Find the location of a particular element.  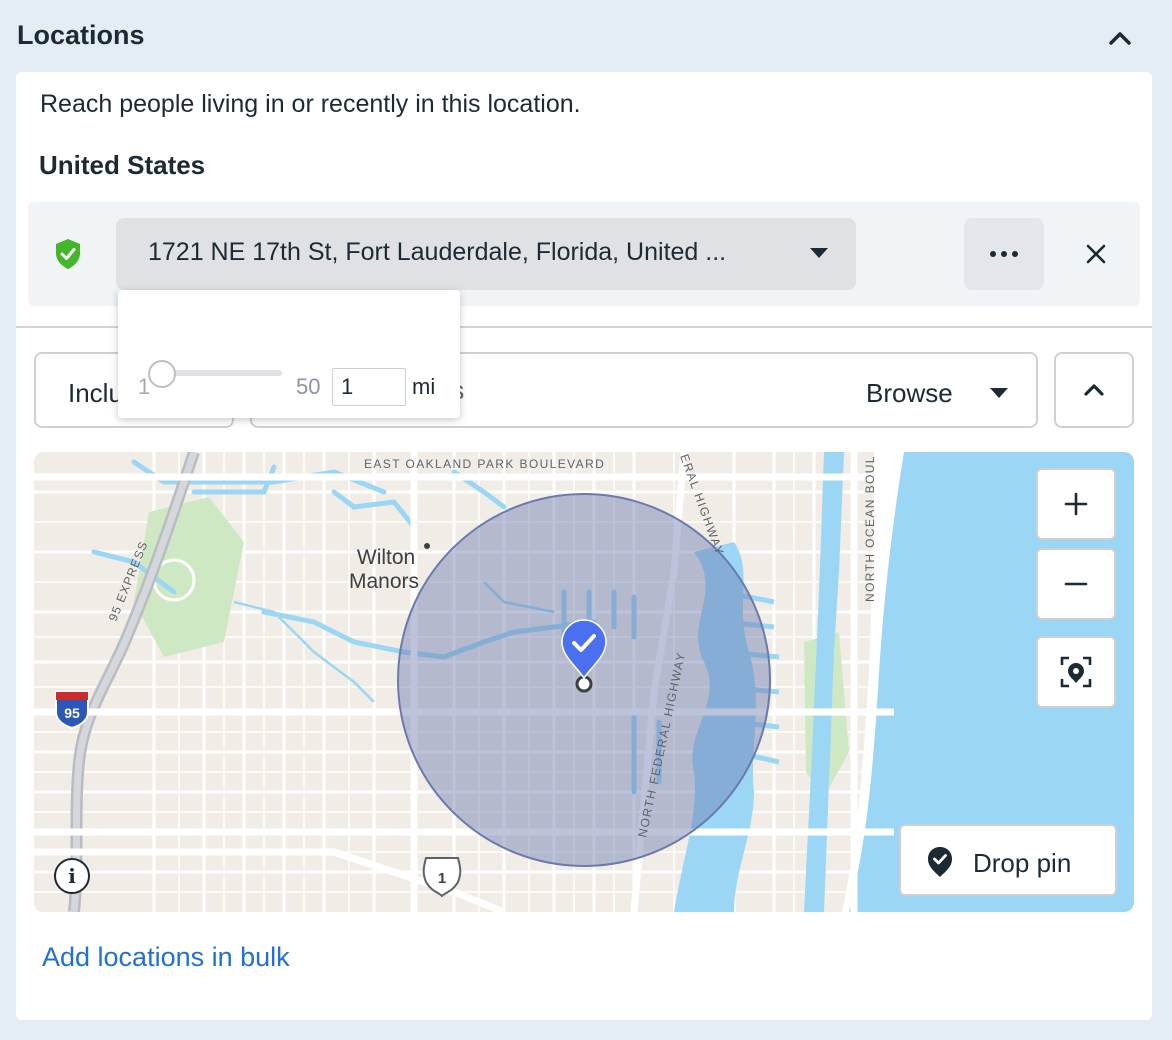

map-pin-check-icon is located at coordinates (940, 862).